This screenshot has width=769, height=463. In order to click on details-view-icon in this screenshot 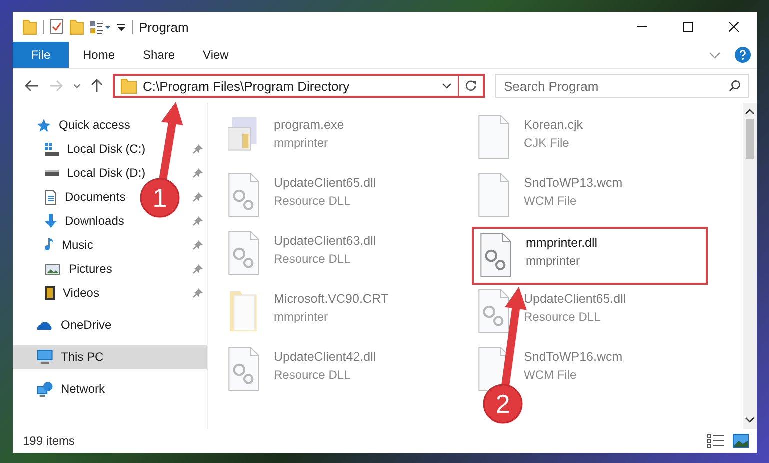, I will do `click(716, 441)`.